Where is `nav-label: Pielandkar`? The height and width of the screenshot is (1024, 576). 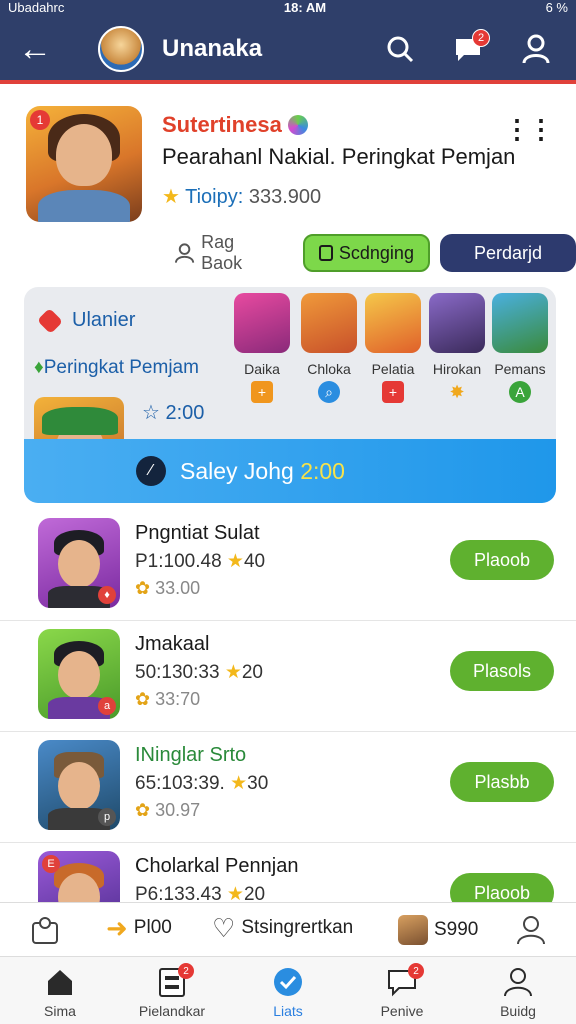
nav-label: Pielandkar is located at coordinates (172, 1011).